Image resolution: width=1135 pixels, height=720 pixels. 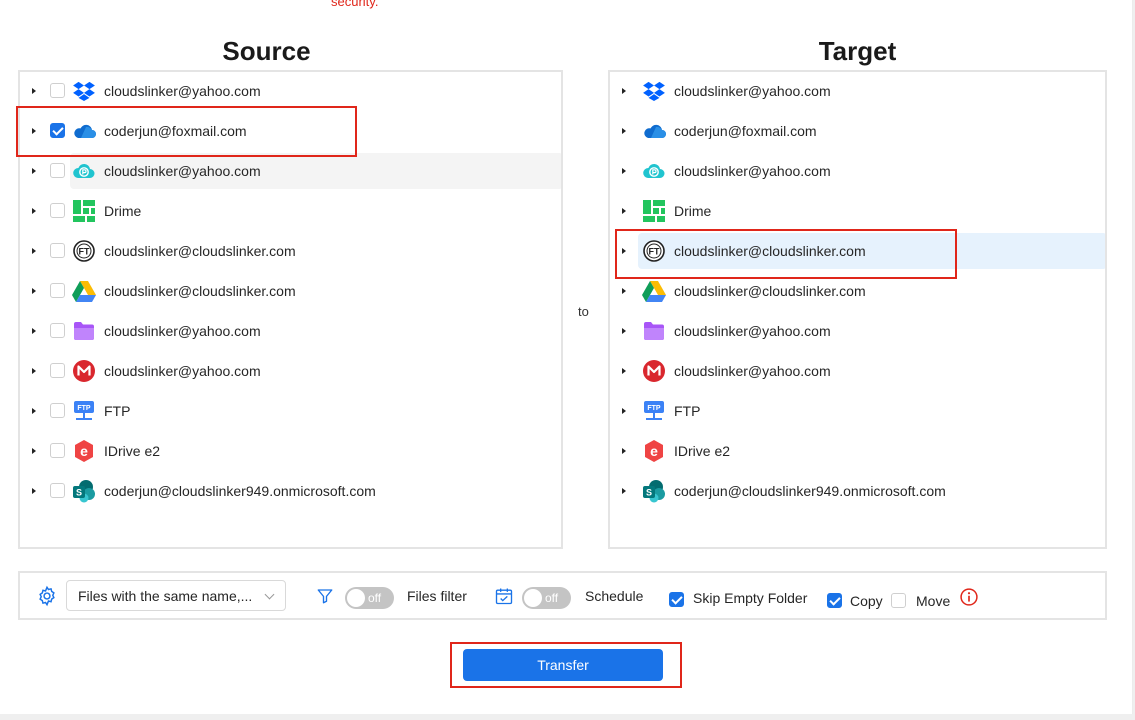 I want to click on files-filter-label: Files filter, so click(x=437, y=595).